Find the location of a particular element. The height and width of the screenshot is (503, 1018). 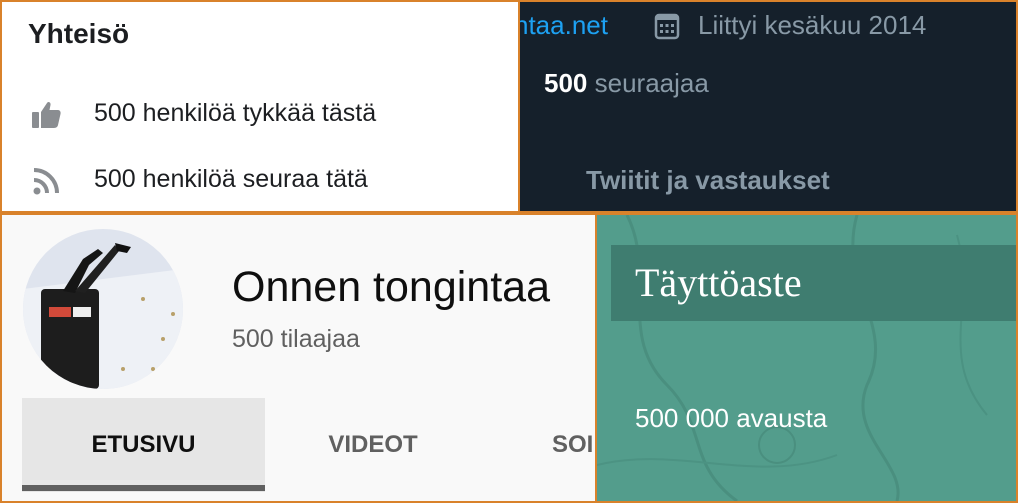

community-title: Yhteisö is located at coordinates (79, 33).